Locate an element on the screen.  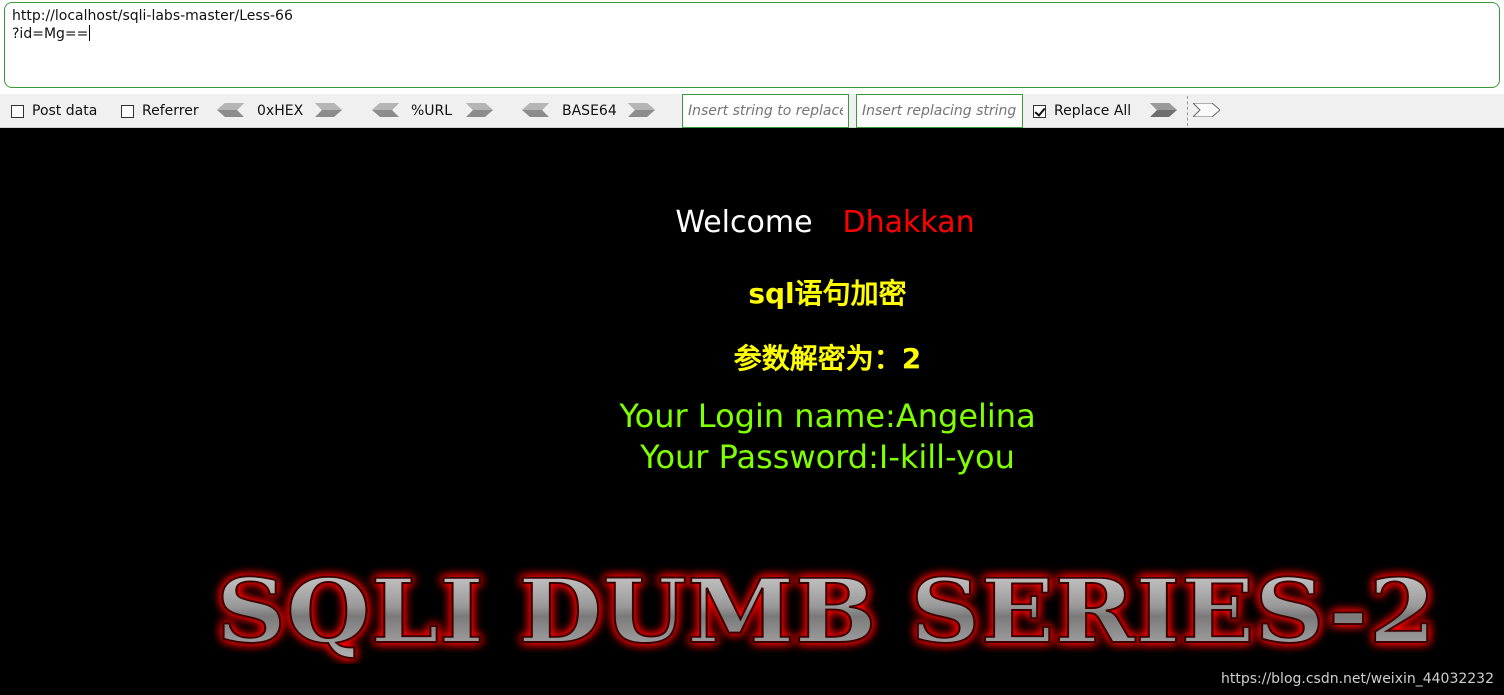
banner-text: SQLI DUMB SERIES-2 is located at coordinates (826, 613).